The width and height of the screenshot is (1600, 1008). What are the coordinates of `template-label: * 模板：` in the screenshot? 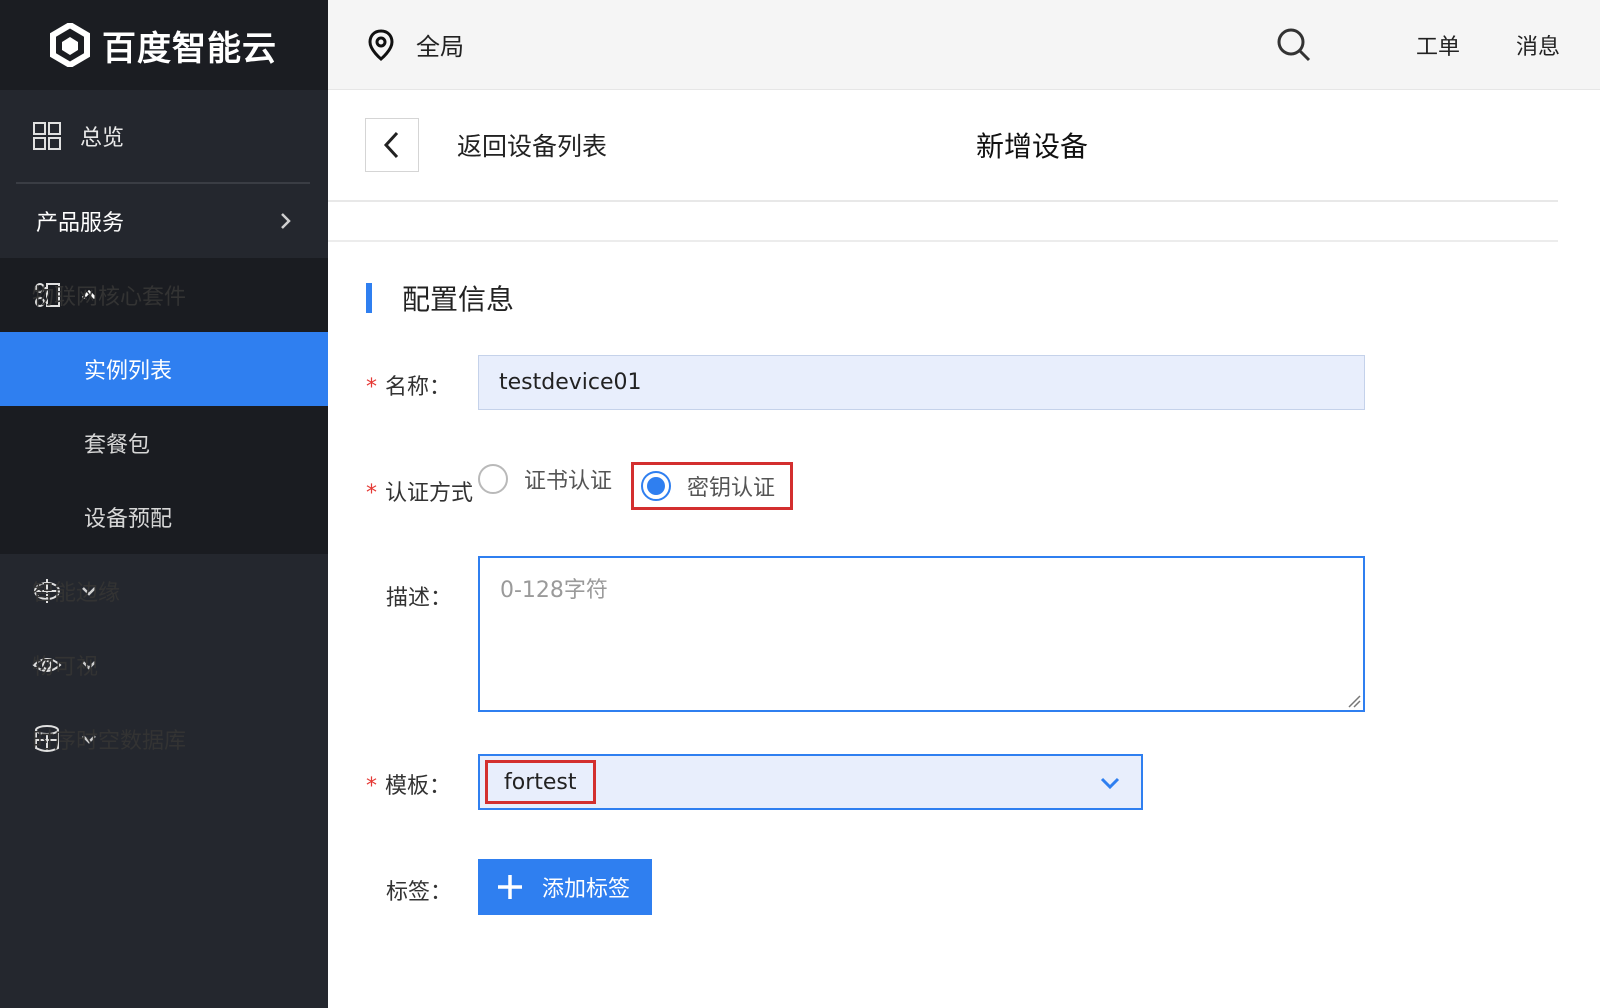 It's located at (408, 784).